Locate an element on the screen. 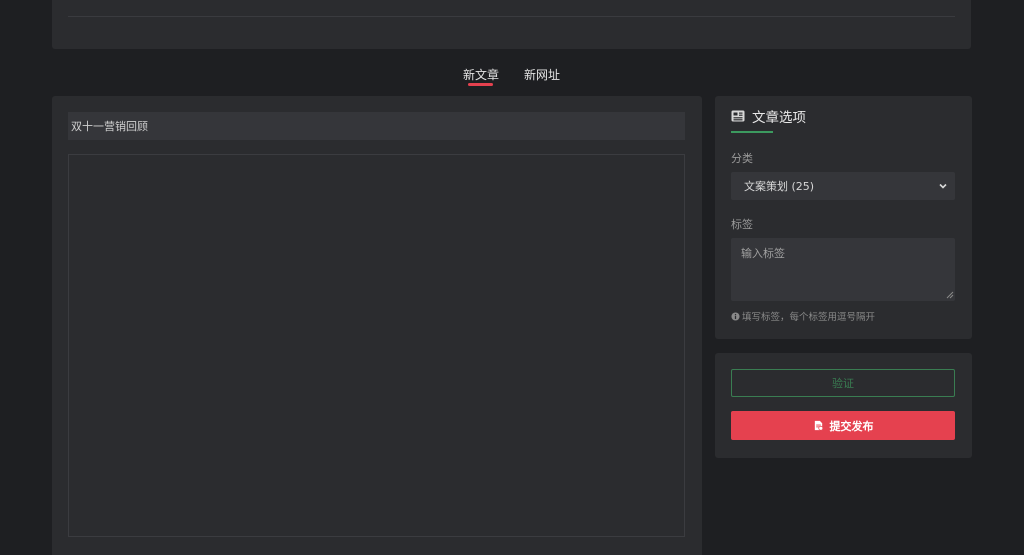 This screenshot has height=555, width=1024. category-select: 文案策划 (25) is located at coordinates (843, 186).